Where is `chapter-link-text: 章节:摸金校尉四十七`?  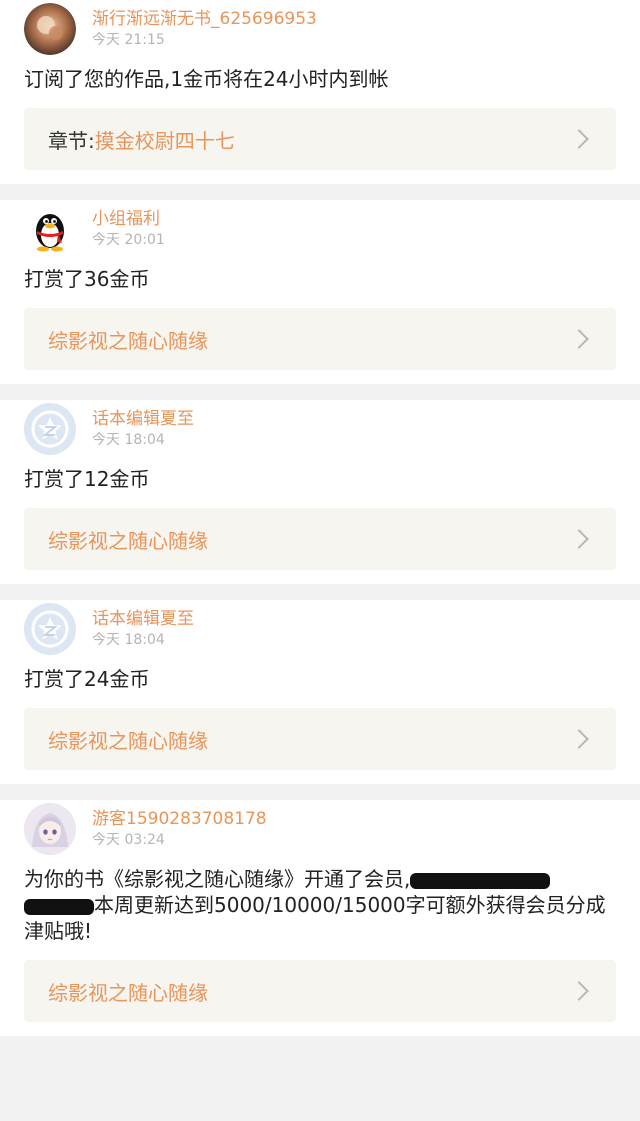
chapter-link-text: 章节:摸金校尉四十七 is located at coordinates (141, 139).